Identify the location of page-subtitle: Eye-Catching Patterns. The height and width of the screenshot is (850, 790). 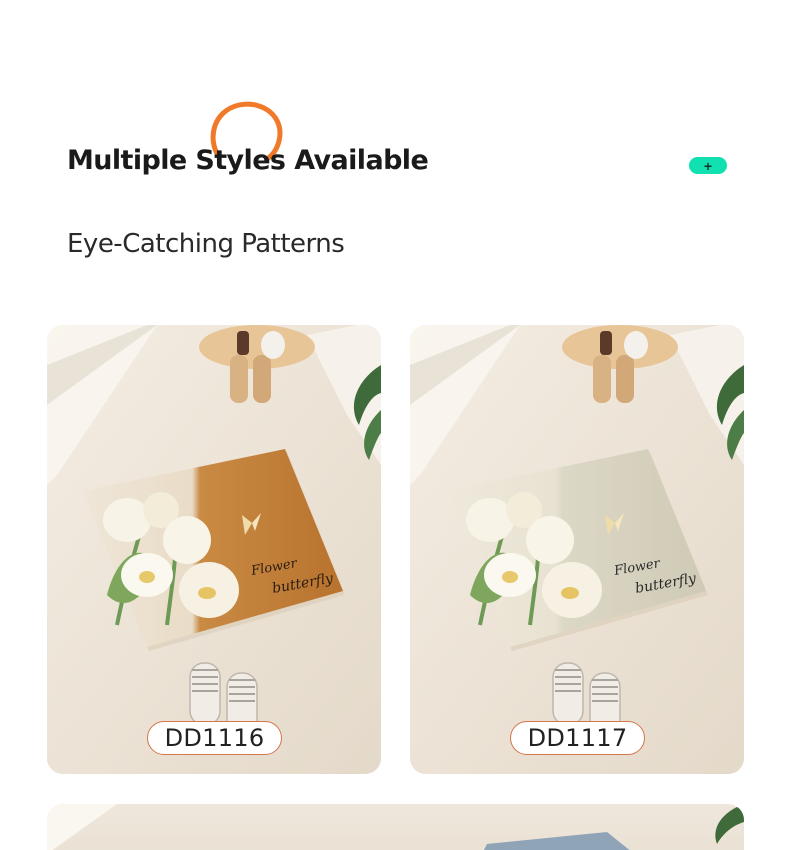
(206, 244).